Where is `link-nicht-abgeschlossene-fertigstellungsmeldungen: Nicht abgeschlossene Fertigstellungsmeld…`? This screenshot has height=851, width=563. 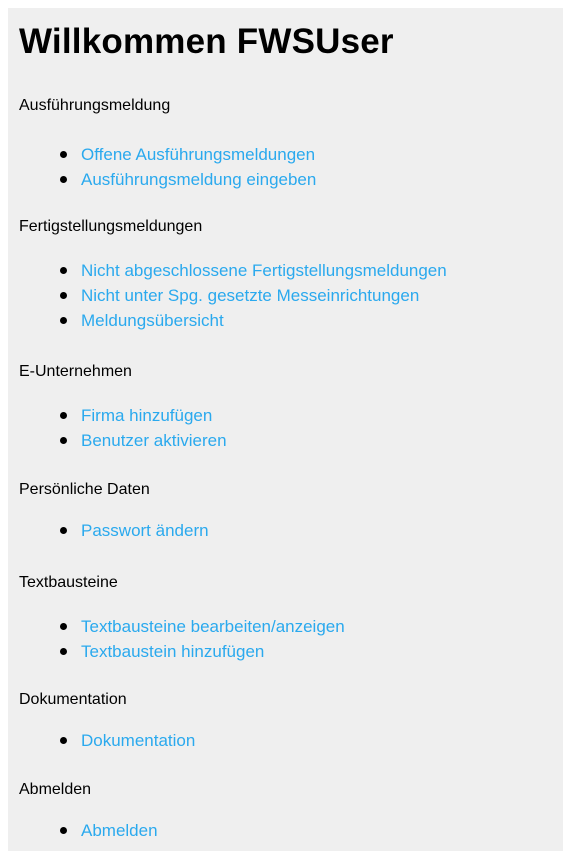
link-nicht-abgeschlossene-fertigstellungsmeldungen: Nicht abgeschlossene Fertigstellungsmeld… is located at coordinates (264, 270).